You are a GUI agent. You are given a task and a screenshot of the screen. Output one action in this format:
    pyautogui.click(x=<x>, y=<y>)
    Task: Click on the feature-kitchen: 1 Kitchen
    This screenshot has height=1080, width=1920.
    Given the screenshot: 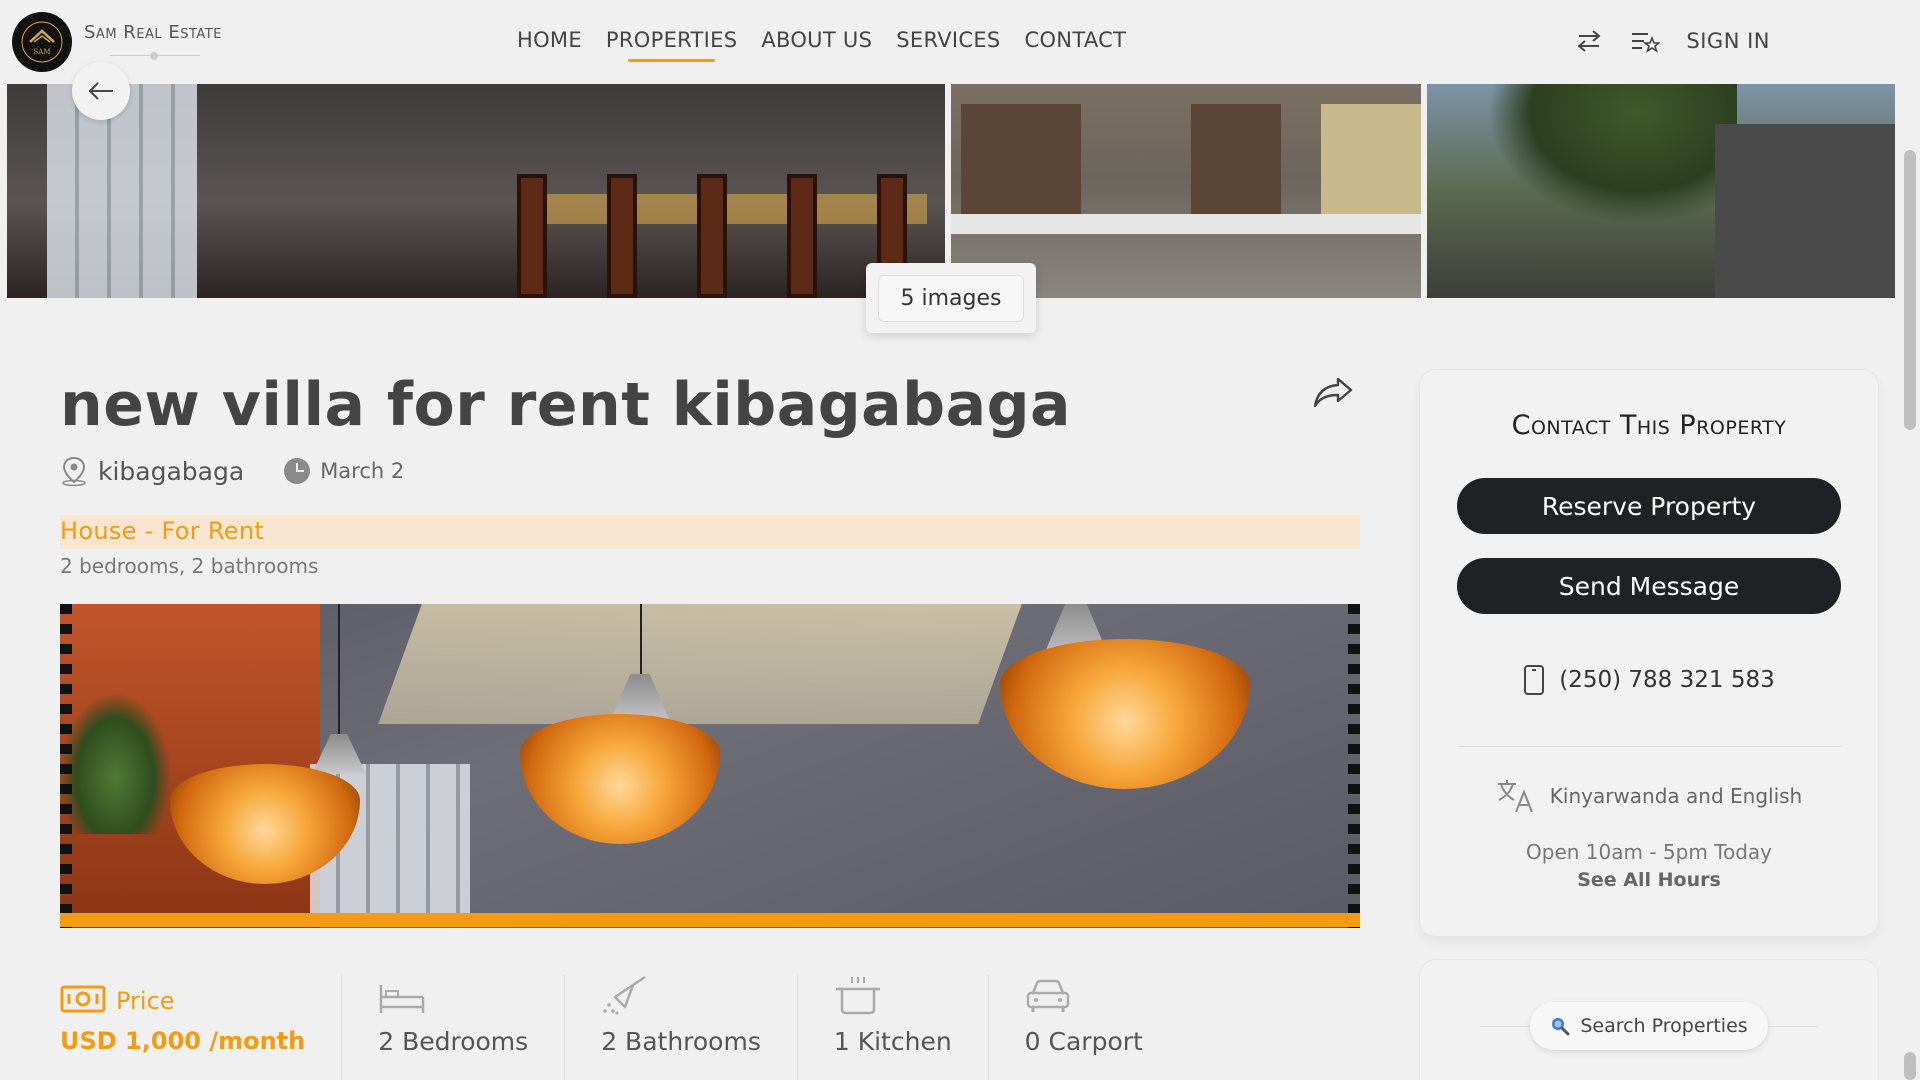 What is the action you would take?
    pyautogui.click(x=893, y=1027)
    